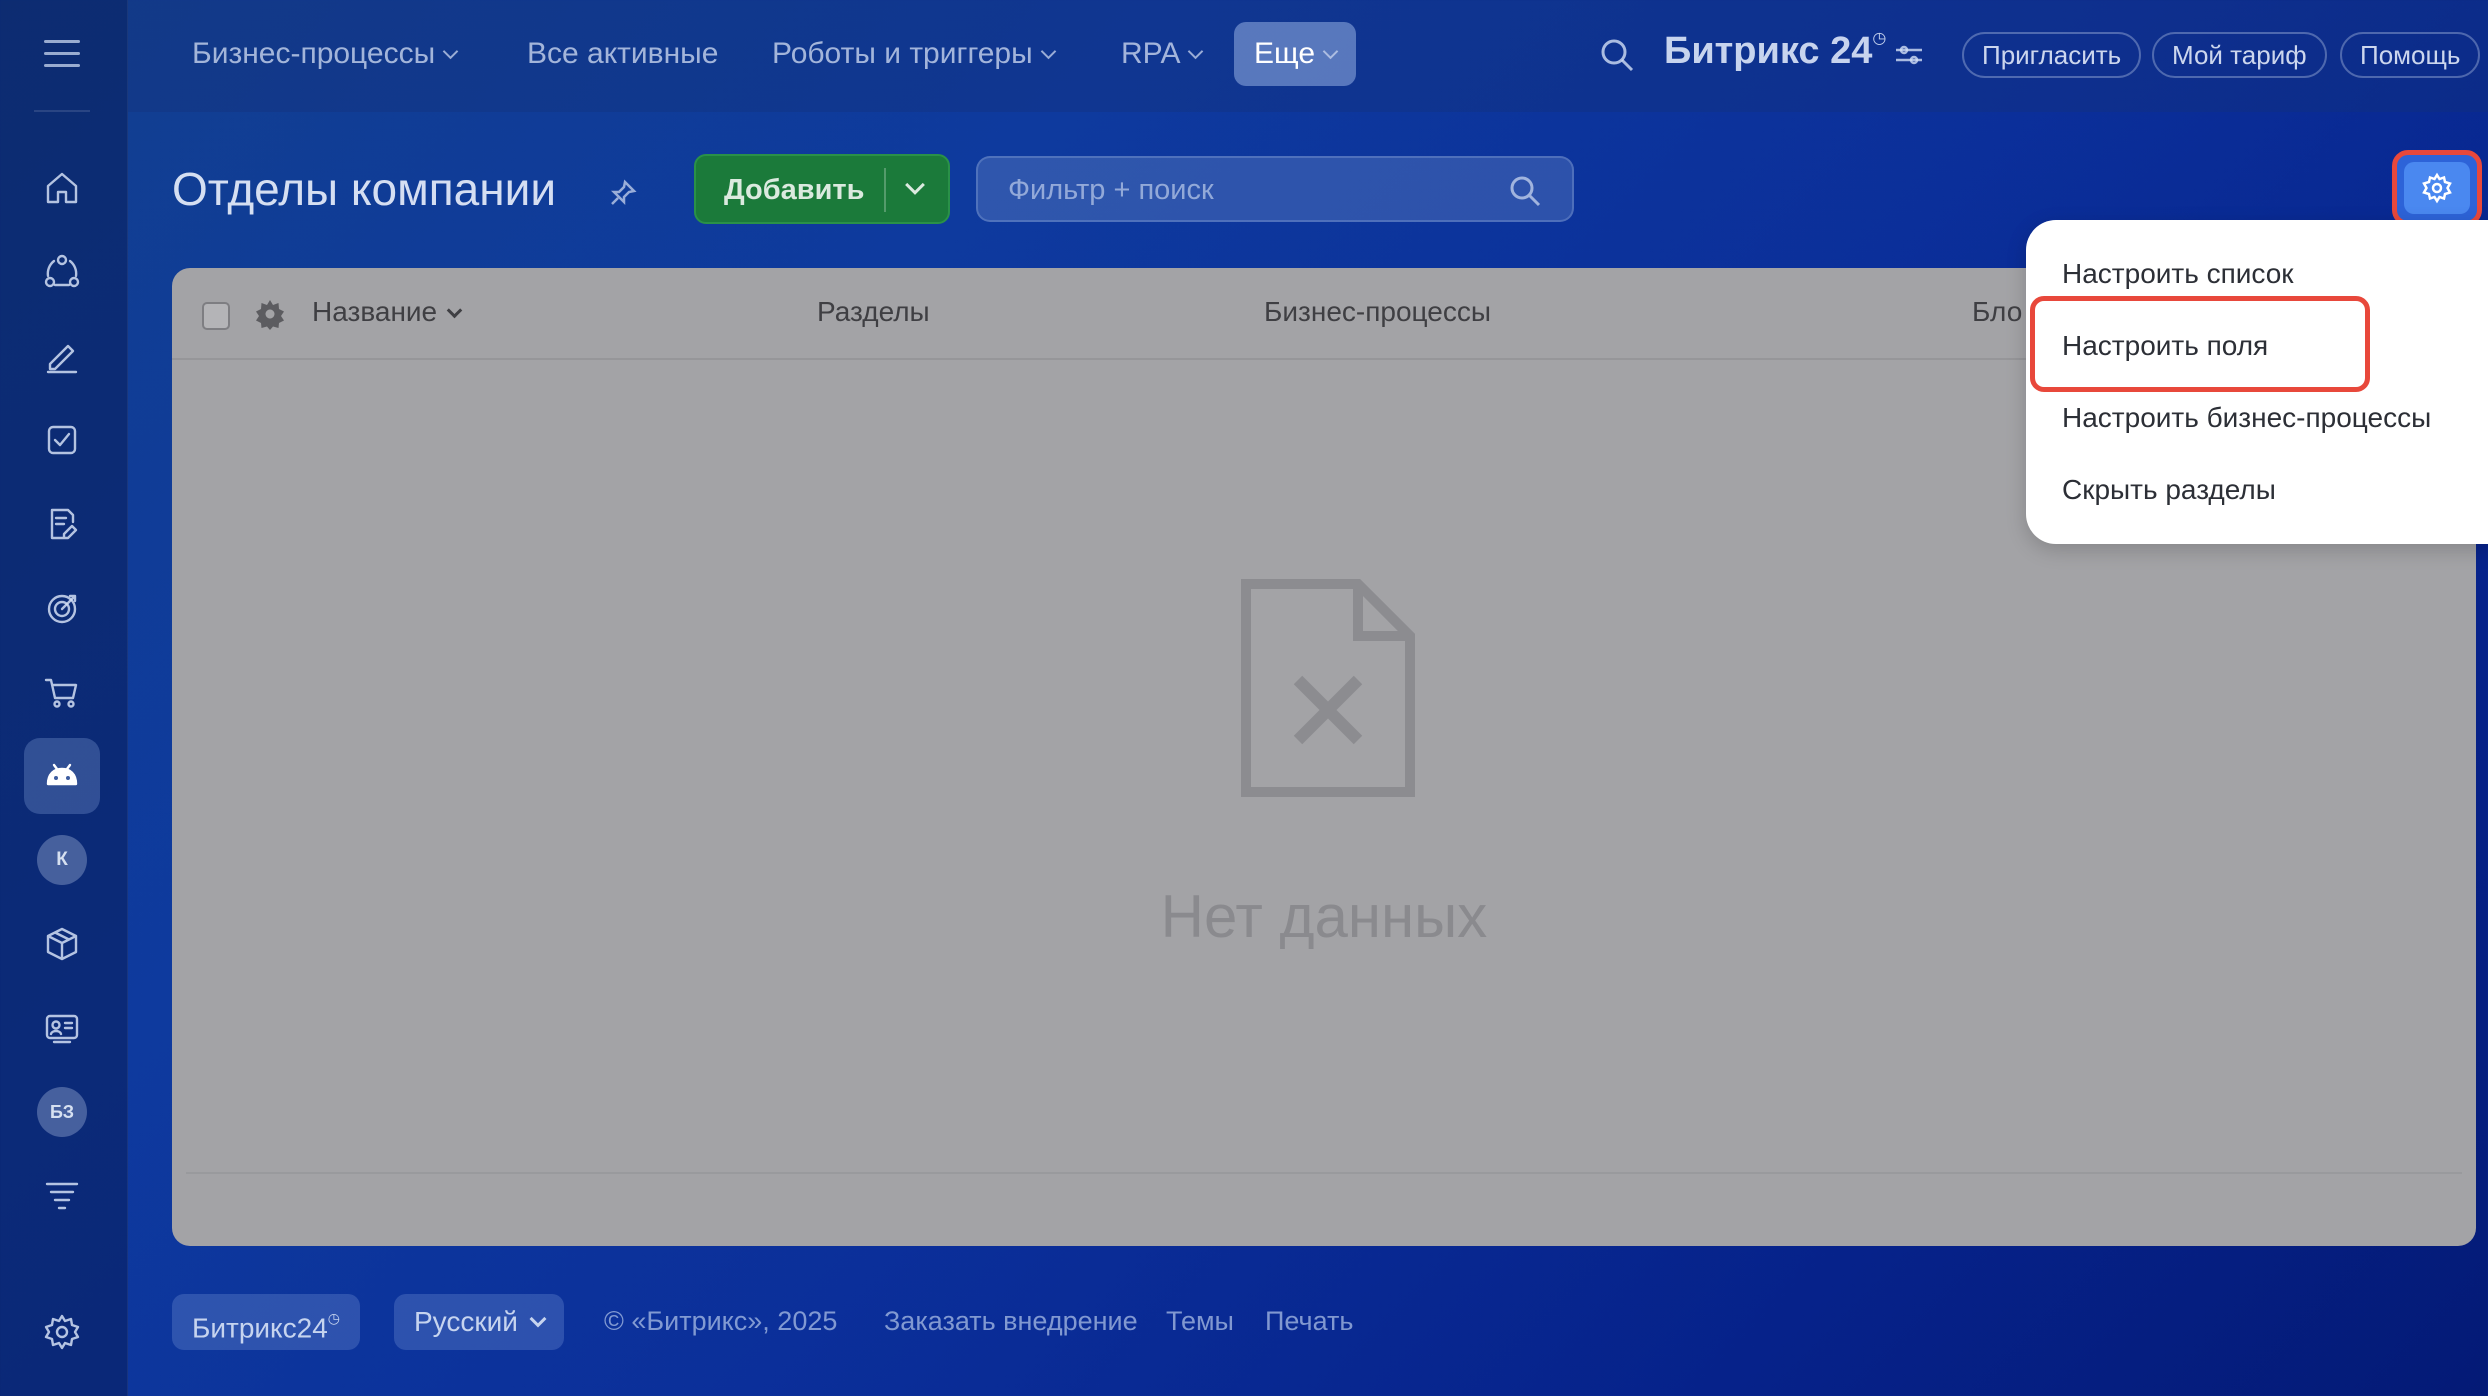  I want to click on shop-icon, so click(61, 693).